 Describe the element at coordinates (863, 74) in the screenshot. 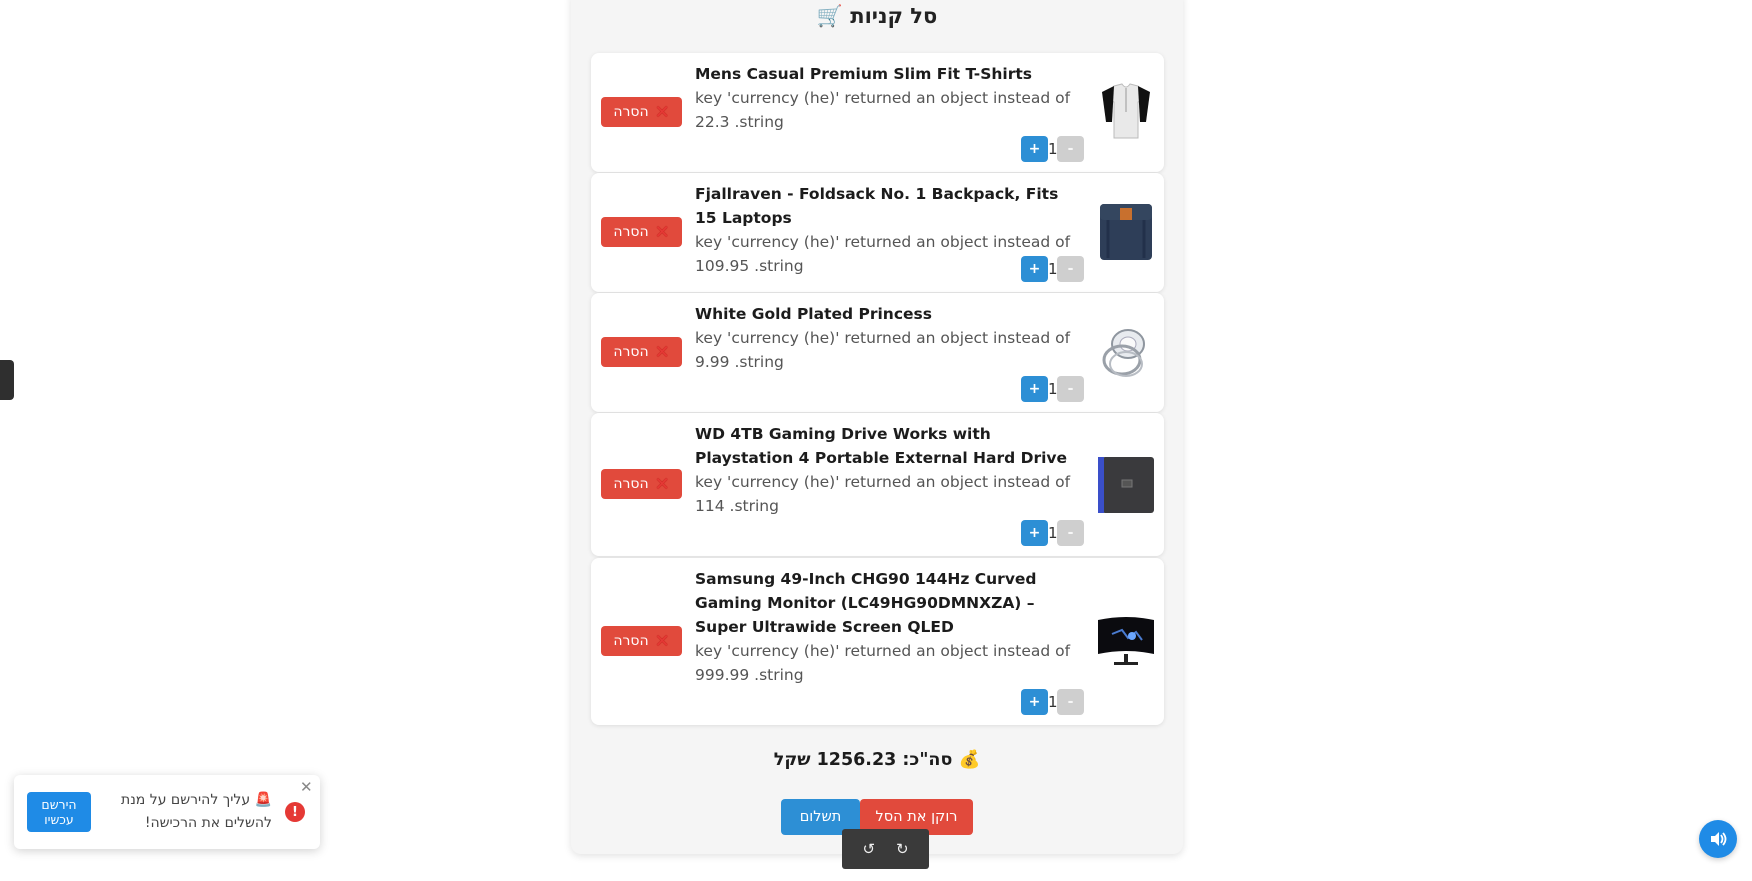

I see `item-name: Mens Casual Premium Slim Fit T-Shirts` at that location.